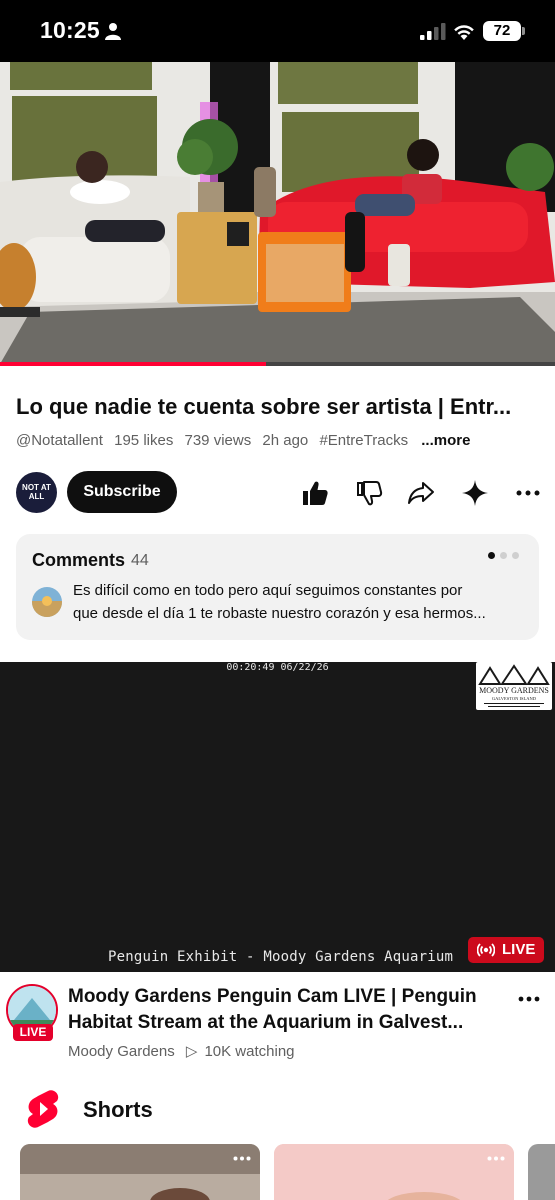  What do you see at coordinates (113, 31) in the screenshot?
I see `person-icon` at bounding box center [113, 31].